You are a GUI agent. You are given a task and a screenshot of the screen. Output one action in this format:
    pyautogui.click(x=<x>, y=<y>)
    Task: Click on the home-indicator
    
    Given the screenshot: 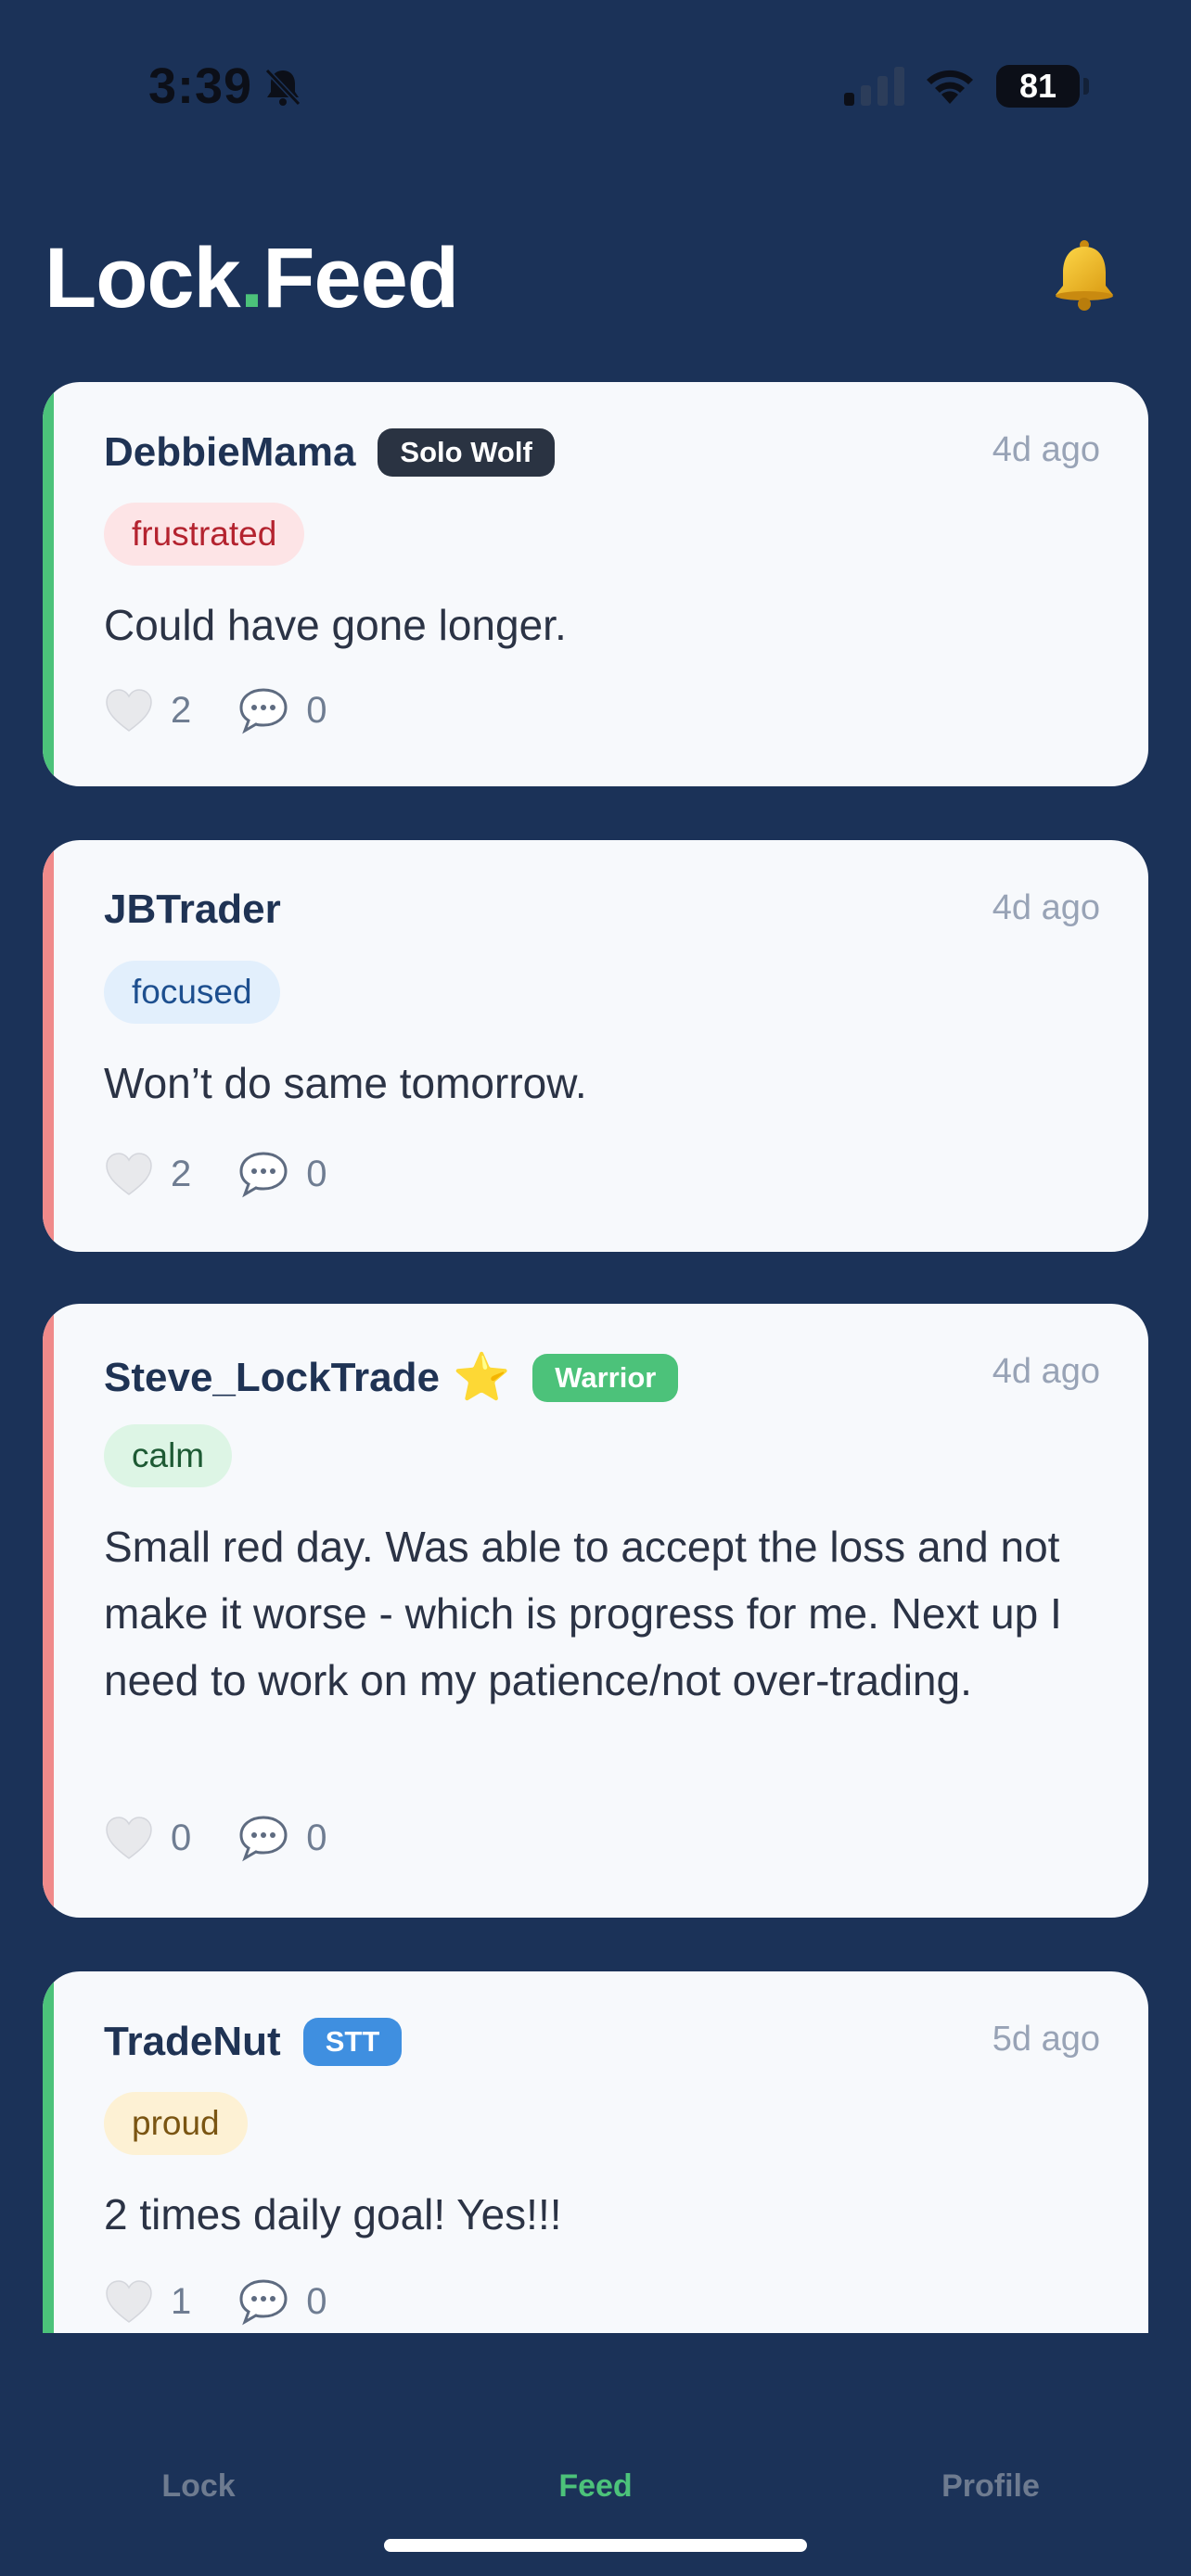 What is the action you would take?
    pyautogui.click(x=595, y=2545)
    